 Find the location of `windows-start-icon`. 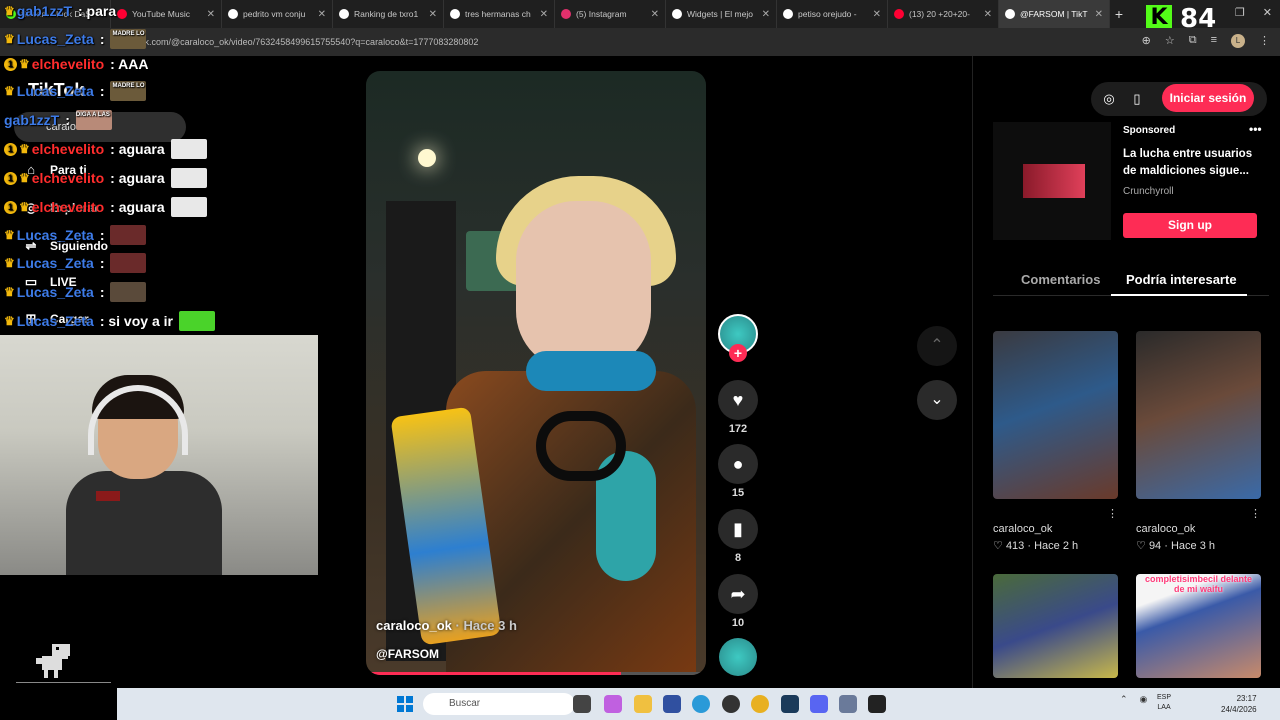

windows-start-icon is located at coordinates (405, 704).